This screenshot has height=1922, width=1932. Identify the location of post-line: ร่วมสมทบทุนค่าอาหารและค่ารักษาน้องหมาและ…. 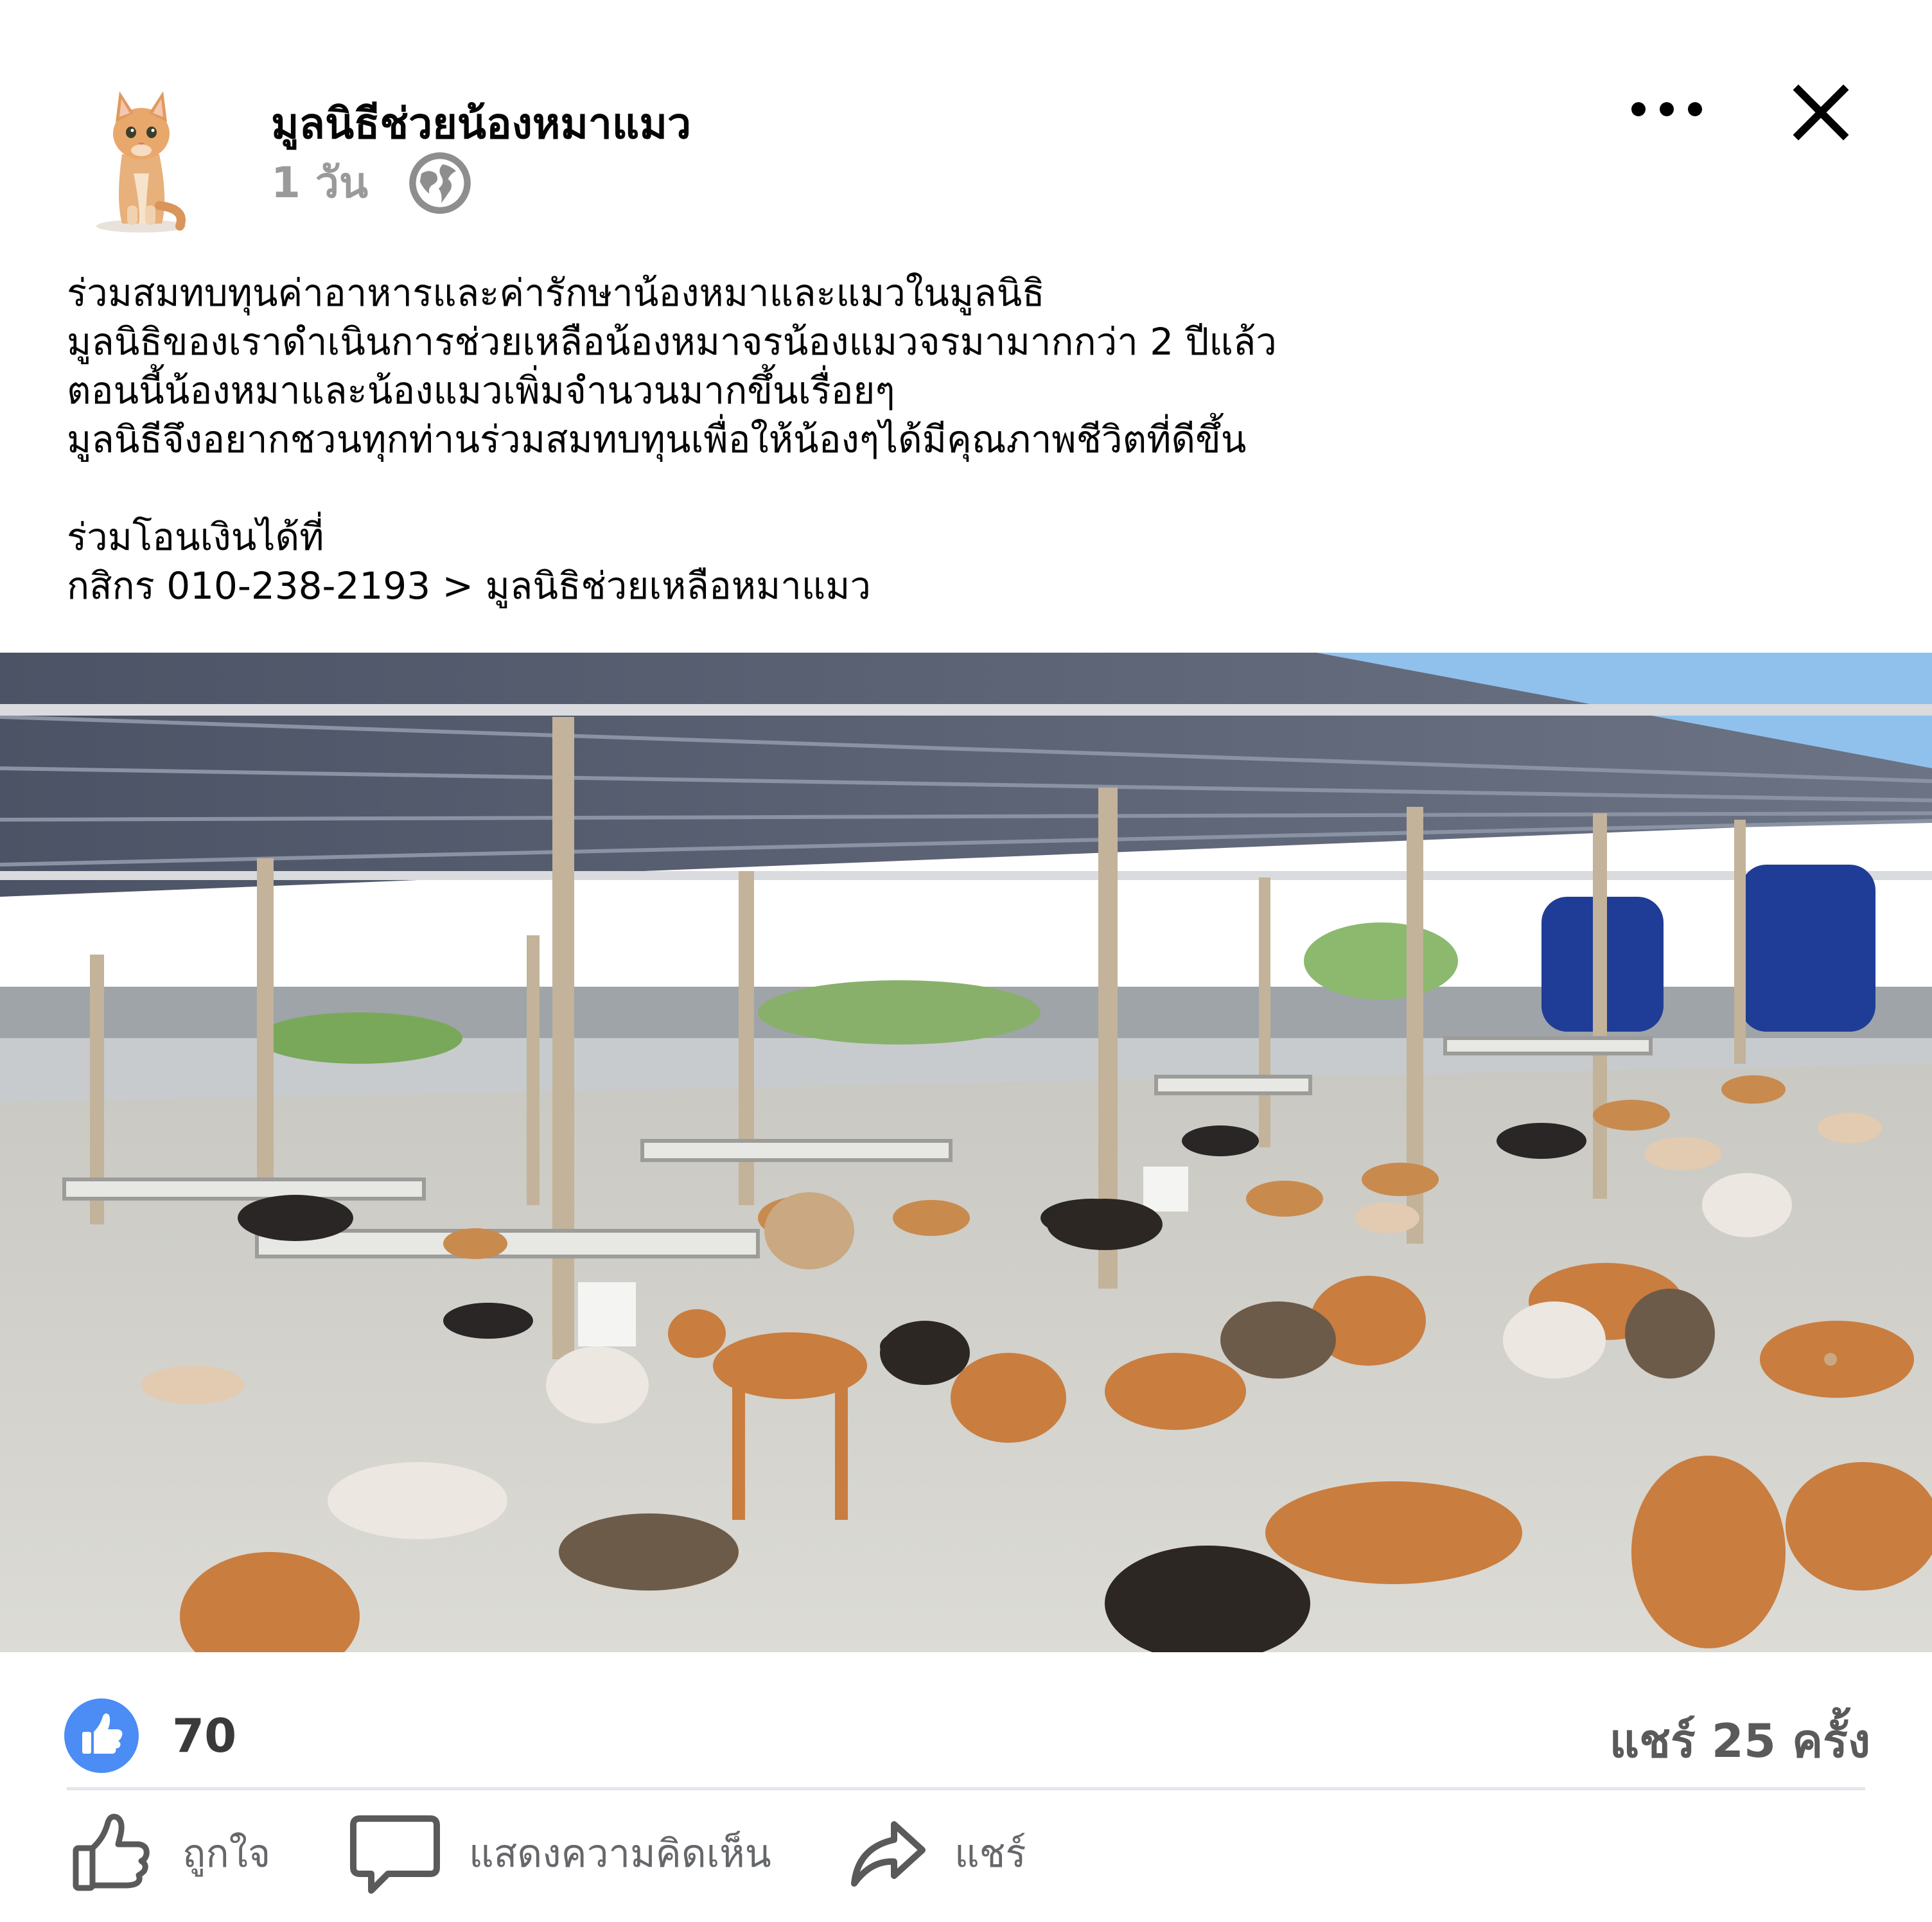
(556, 293).